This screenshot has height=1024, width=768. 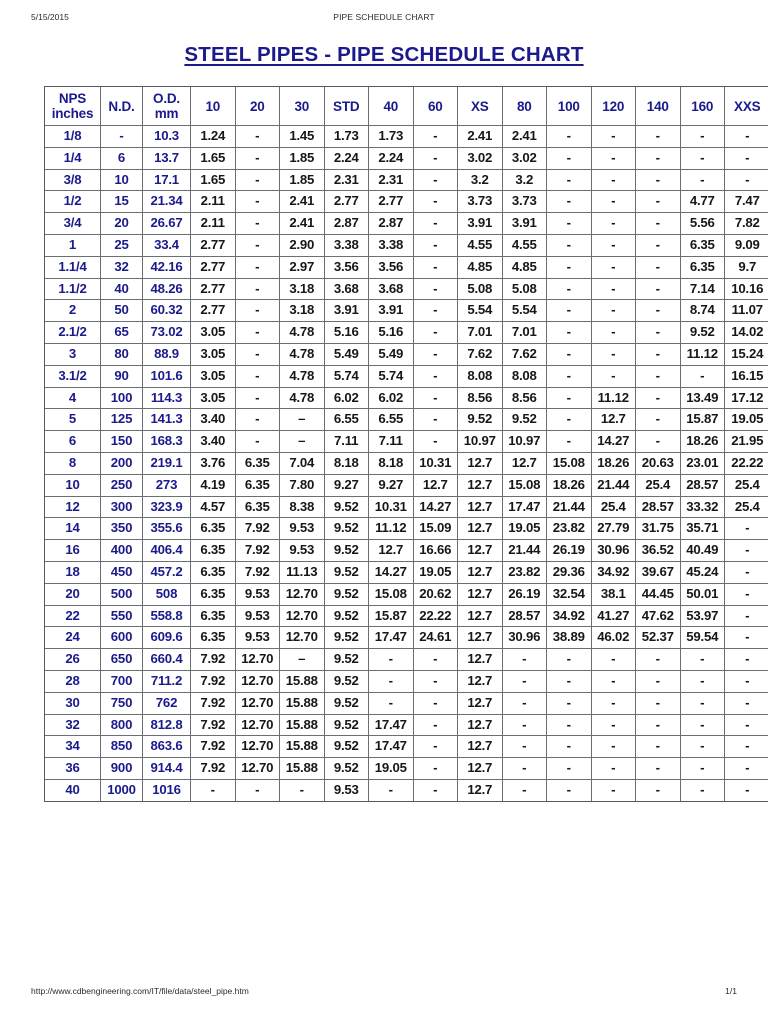 What do you see at coordinates (167, 333) in the screenshot?
I see `cell-od: 73.02` at bounding box center [167, 333].